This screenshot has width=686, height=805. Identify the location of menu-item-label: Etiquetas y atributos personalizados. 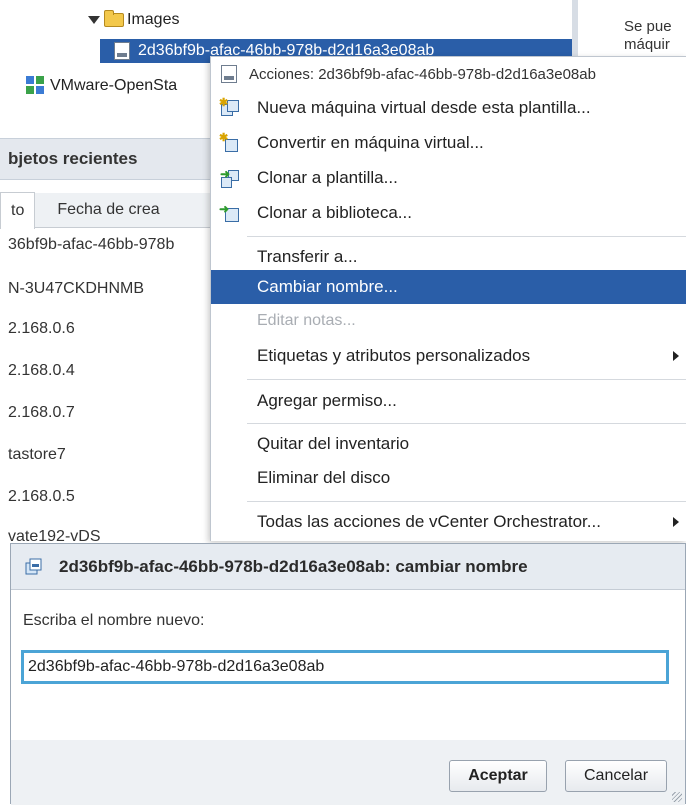
(394, 355).